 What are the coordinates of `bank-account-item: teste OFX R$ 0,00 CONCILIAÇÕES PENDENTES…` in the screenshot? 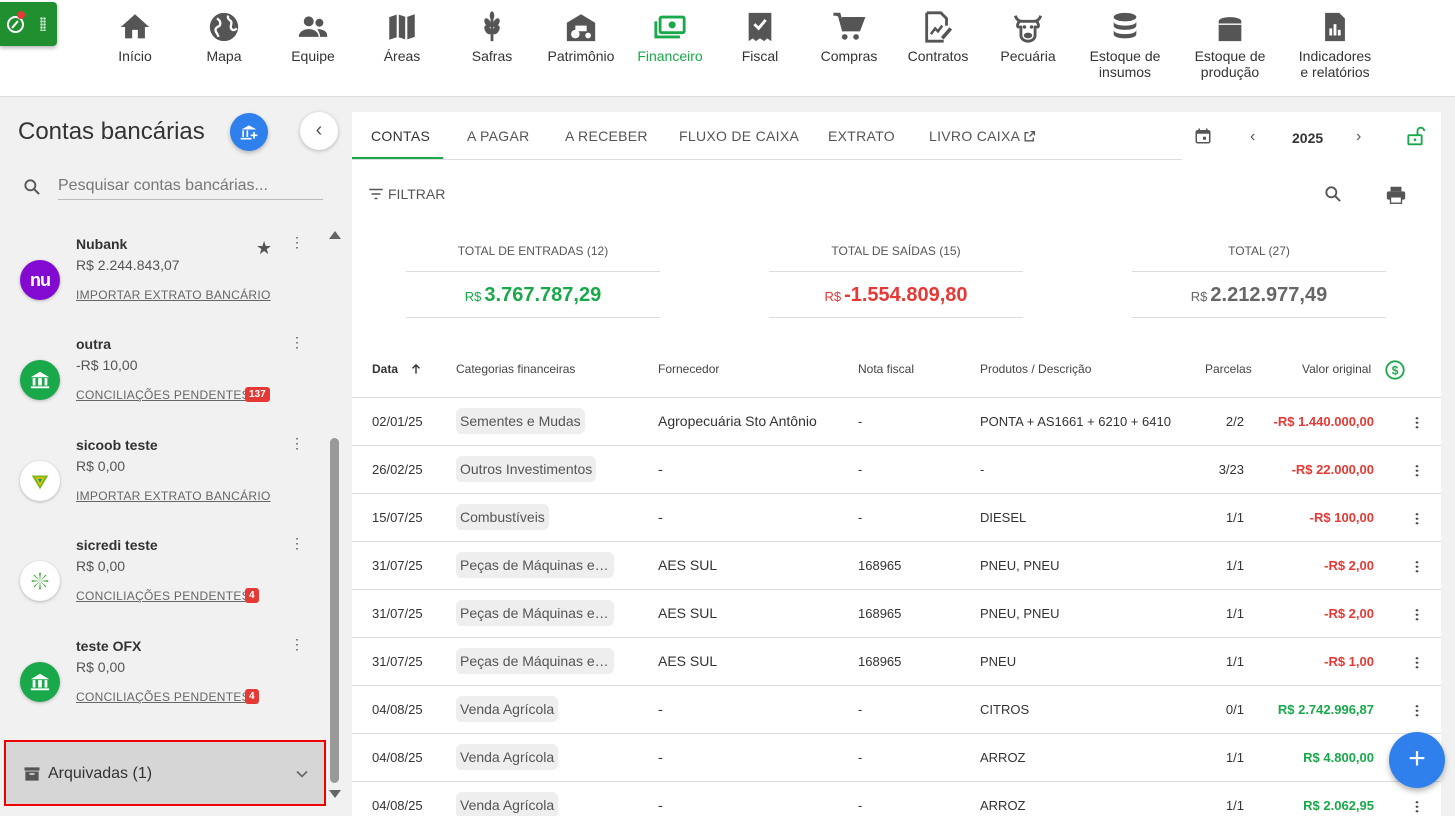 It's located at (161, 687).